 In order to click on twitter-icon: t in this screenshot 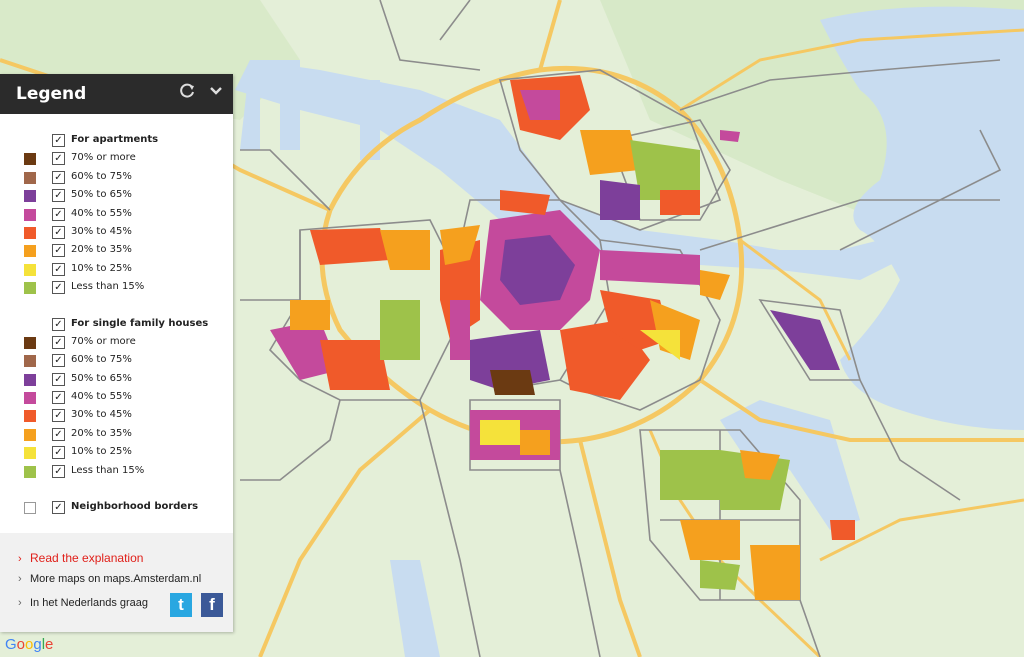, I will do `click(181, 604)`.